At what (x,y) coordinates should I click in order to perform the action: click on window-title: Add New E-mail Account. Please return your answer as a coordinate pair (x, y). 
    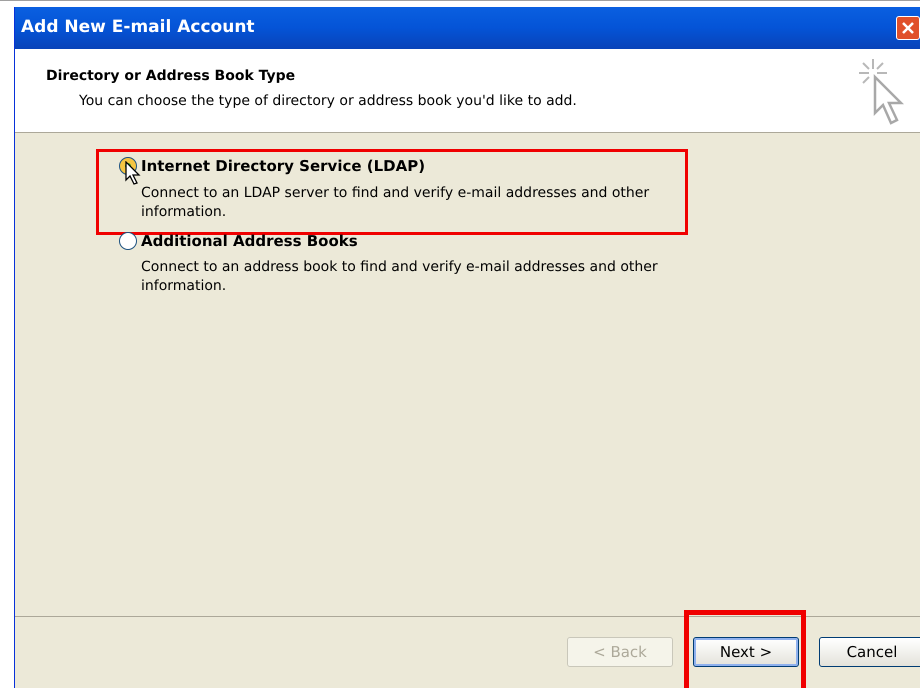
    Looking at the image, I should click on (137, 28).